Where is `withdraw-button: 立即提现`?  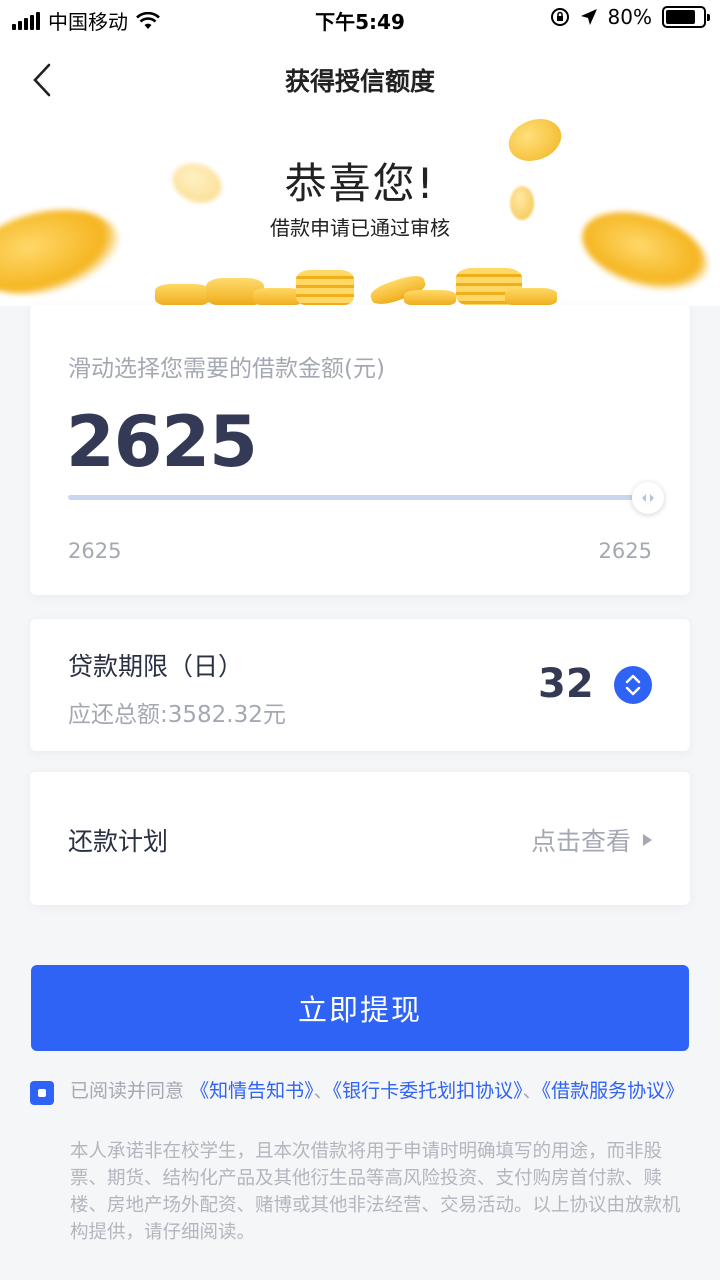
withdraw-button: 立即提现 is located at coordinates (360, 1008).